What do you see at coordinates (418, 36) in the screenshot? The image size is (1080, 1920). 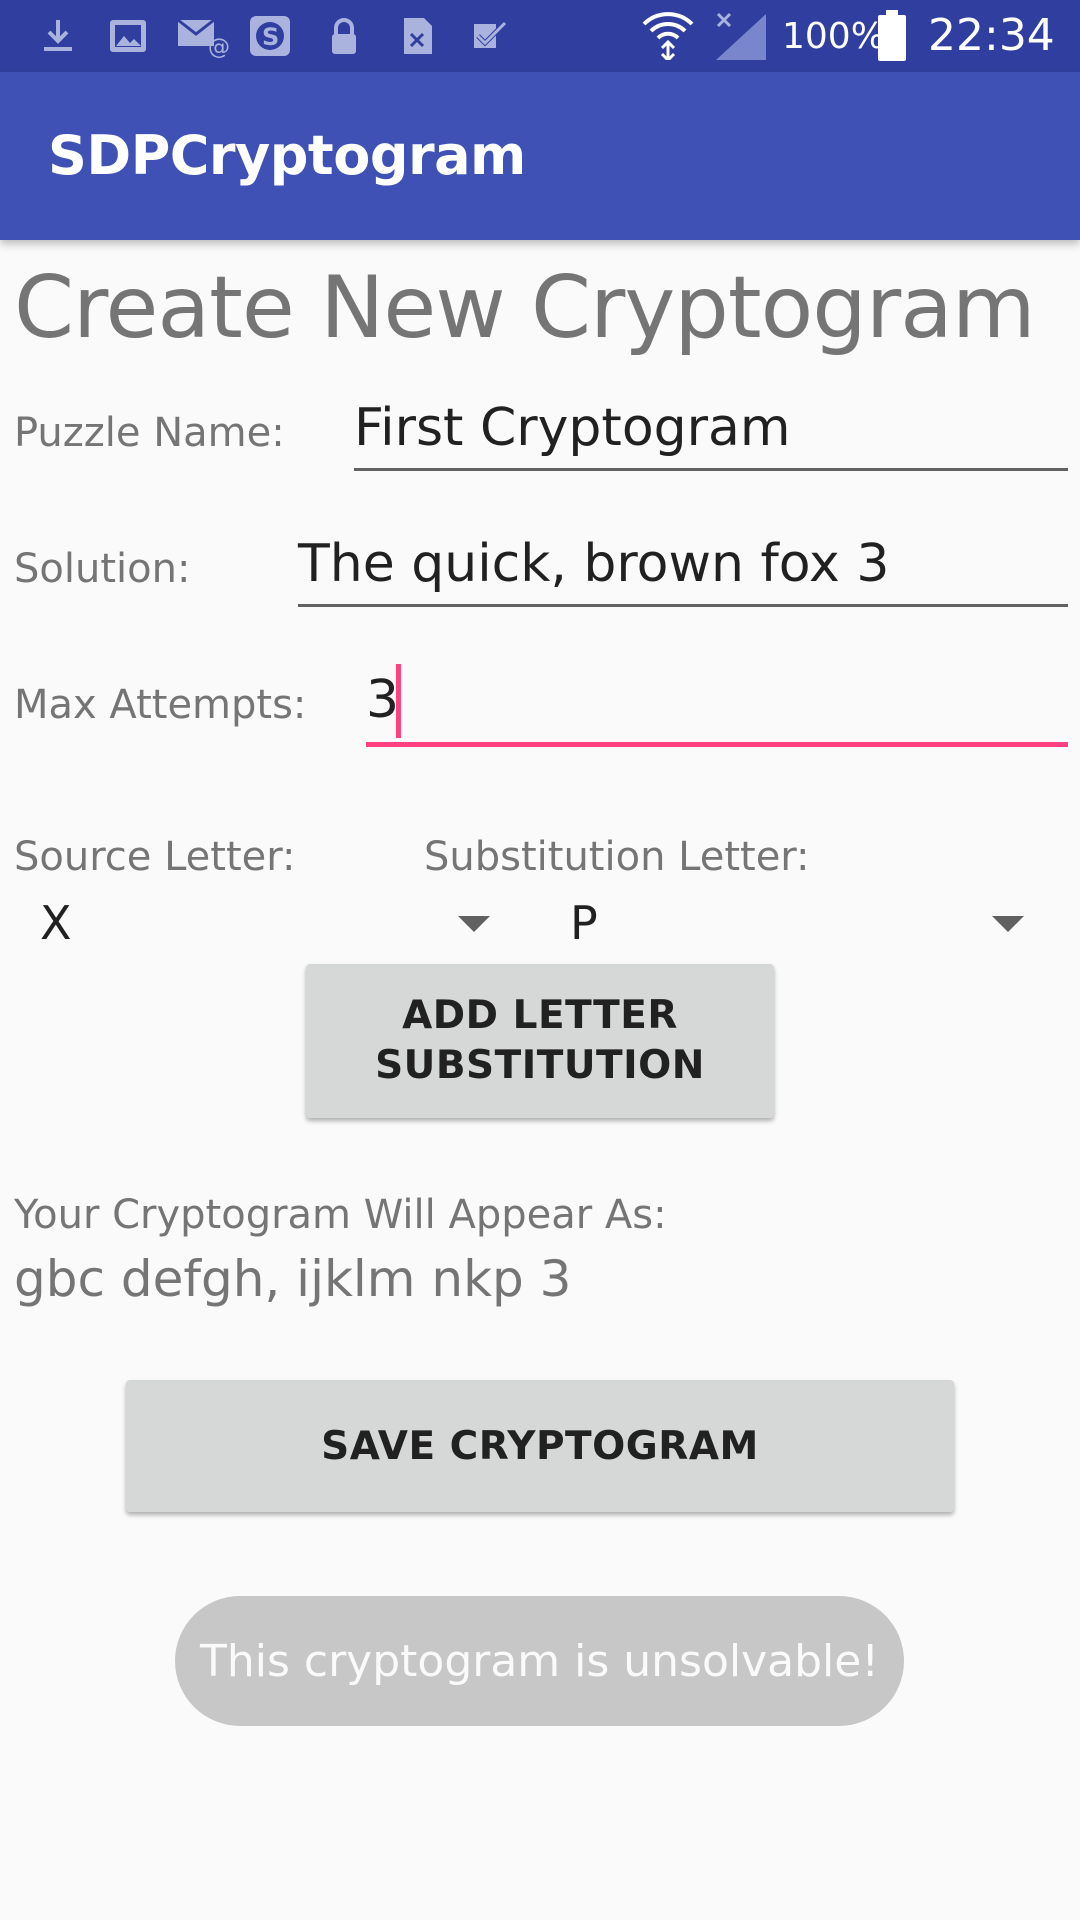 I see `file-x-icon` at bounding box center [418, 36].